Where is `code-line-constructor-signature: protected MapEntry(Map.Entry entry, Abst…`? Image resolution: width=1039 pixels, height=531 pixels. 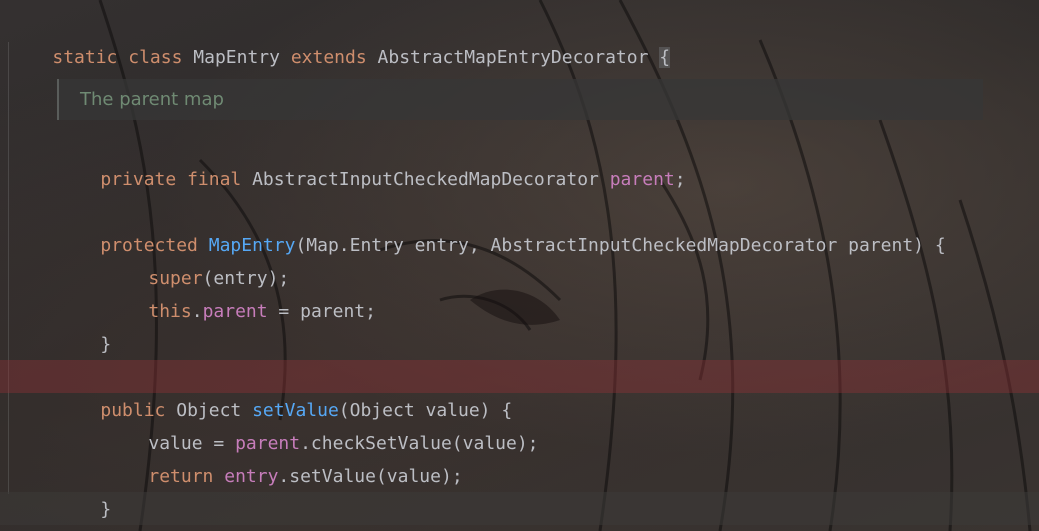 code-line-constructor-signature: protected MapEntry(Map.Entry entry, Abst… is located at coordinates (501, 226).